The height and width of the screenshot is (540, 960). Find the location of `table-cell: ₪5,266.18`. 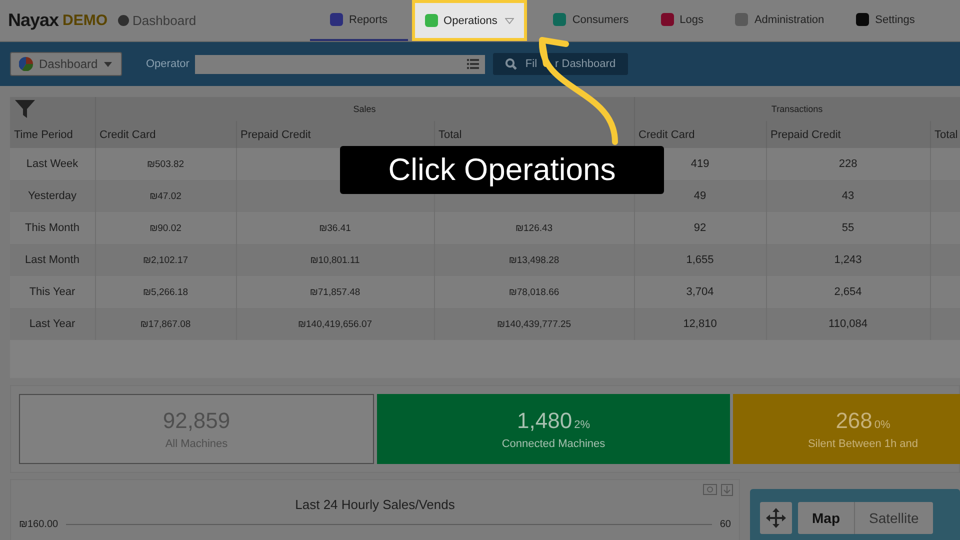

table-cell: ₪5,266.18 is located at coordinates (165, 292).